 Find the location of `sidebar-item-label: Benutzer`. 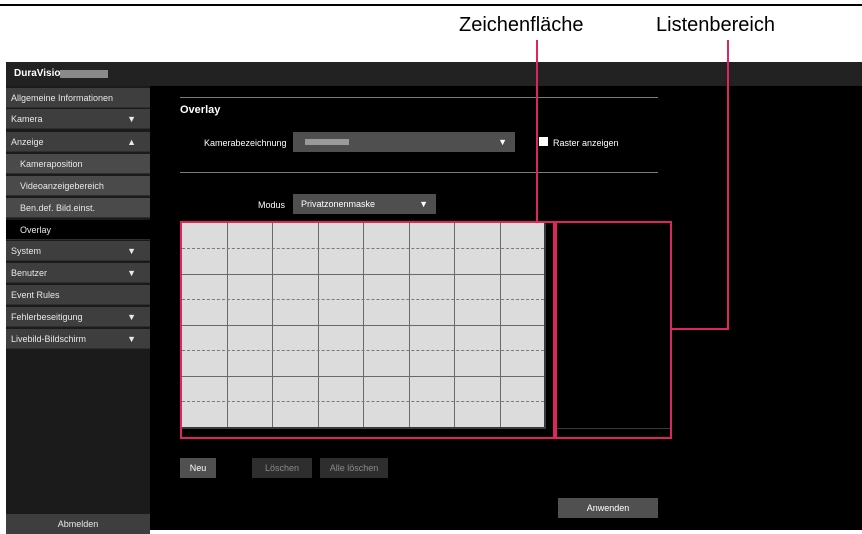

sidebar-item-label: Benutzer is located at coordinates (29, 273).